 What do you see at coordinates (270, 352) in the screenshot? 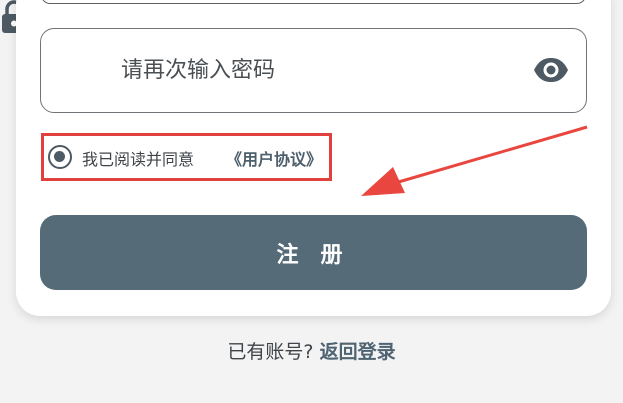
I see `footer-prefix: 已有账号?` at bounding box center [270, 352].